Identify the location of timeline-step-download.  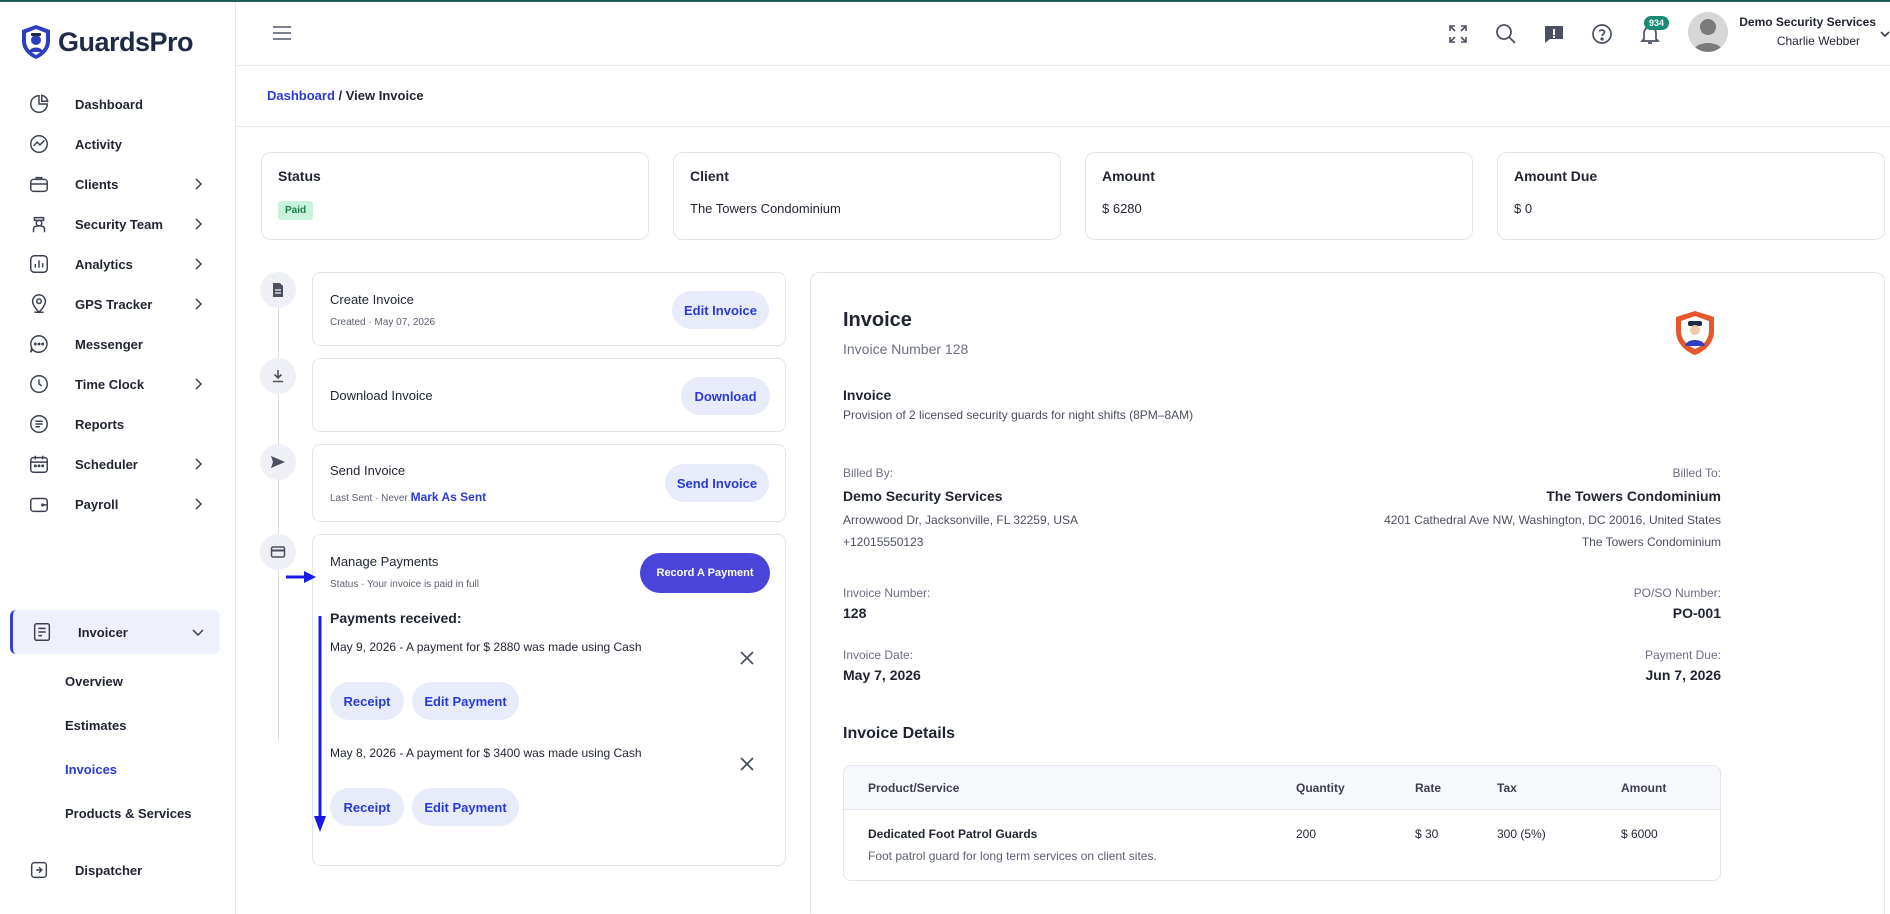
(278, 376).